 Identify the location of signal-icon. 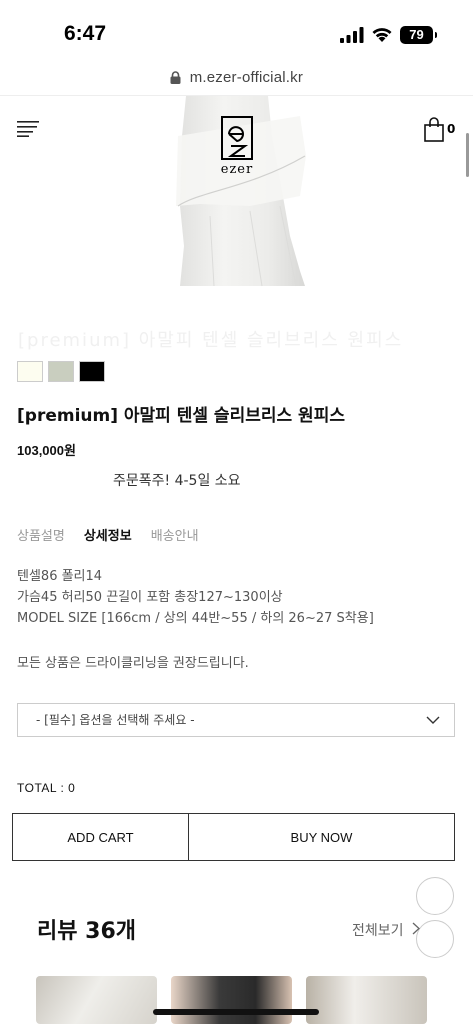
(352, 35).